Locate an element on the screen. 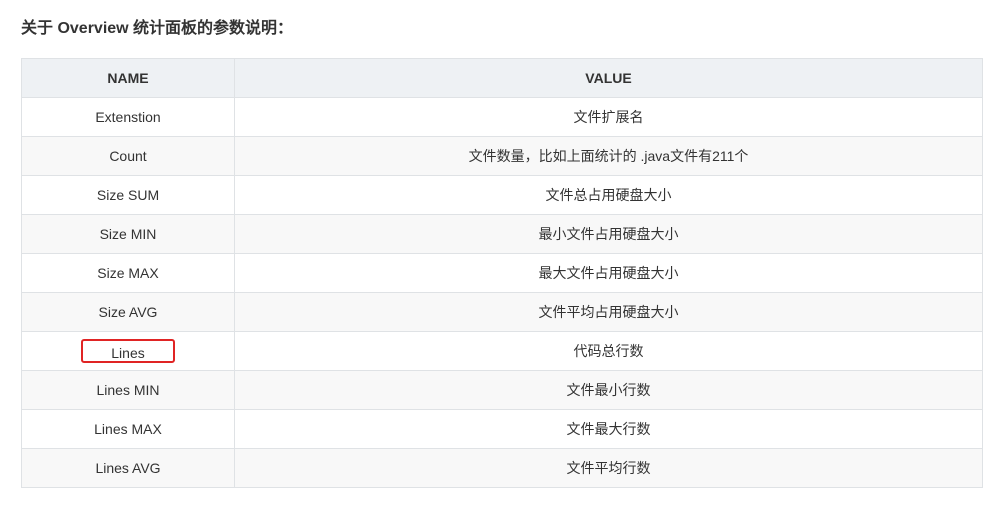 Image resolution: width=1001 pixels, height=513 pixels. highlight-annotation-box: Lines is located at coordinates (128, 351).